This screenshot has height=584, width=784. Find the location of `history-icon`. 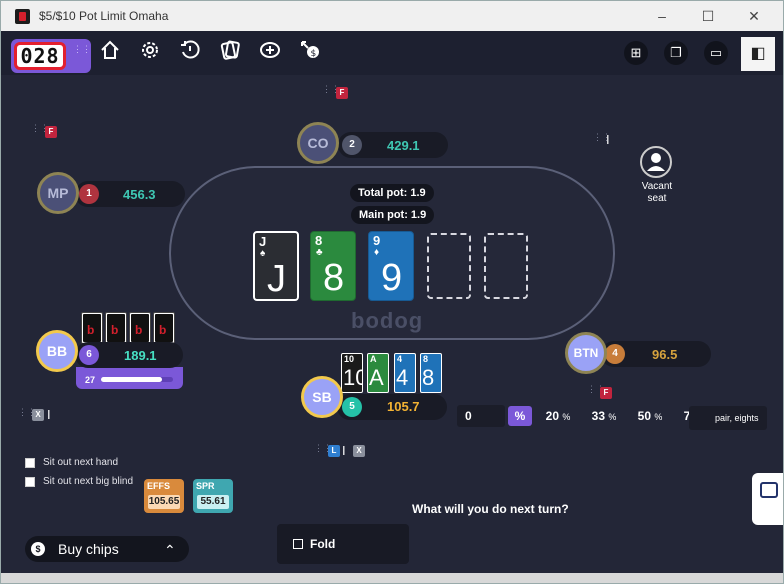

history-icon is located at coordinates (190, 54).